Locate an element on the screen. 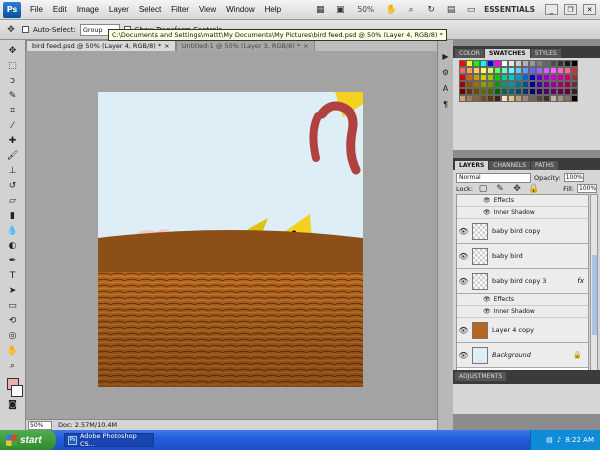 The width and height of the screenshot is (600, 450). zoom-field: 50% is located at coordinates (40, 425).